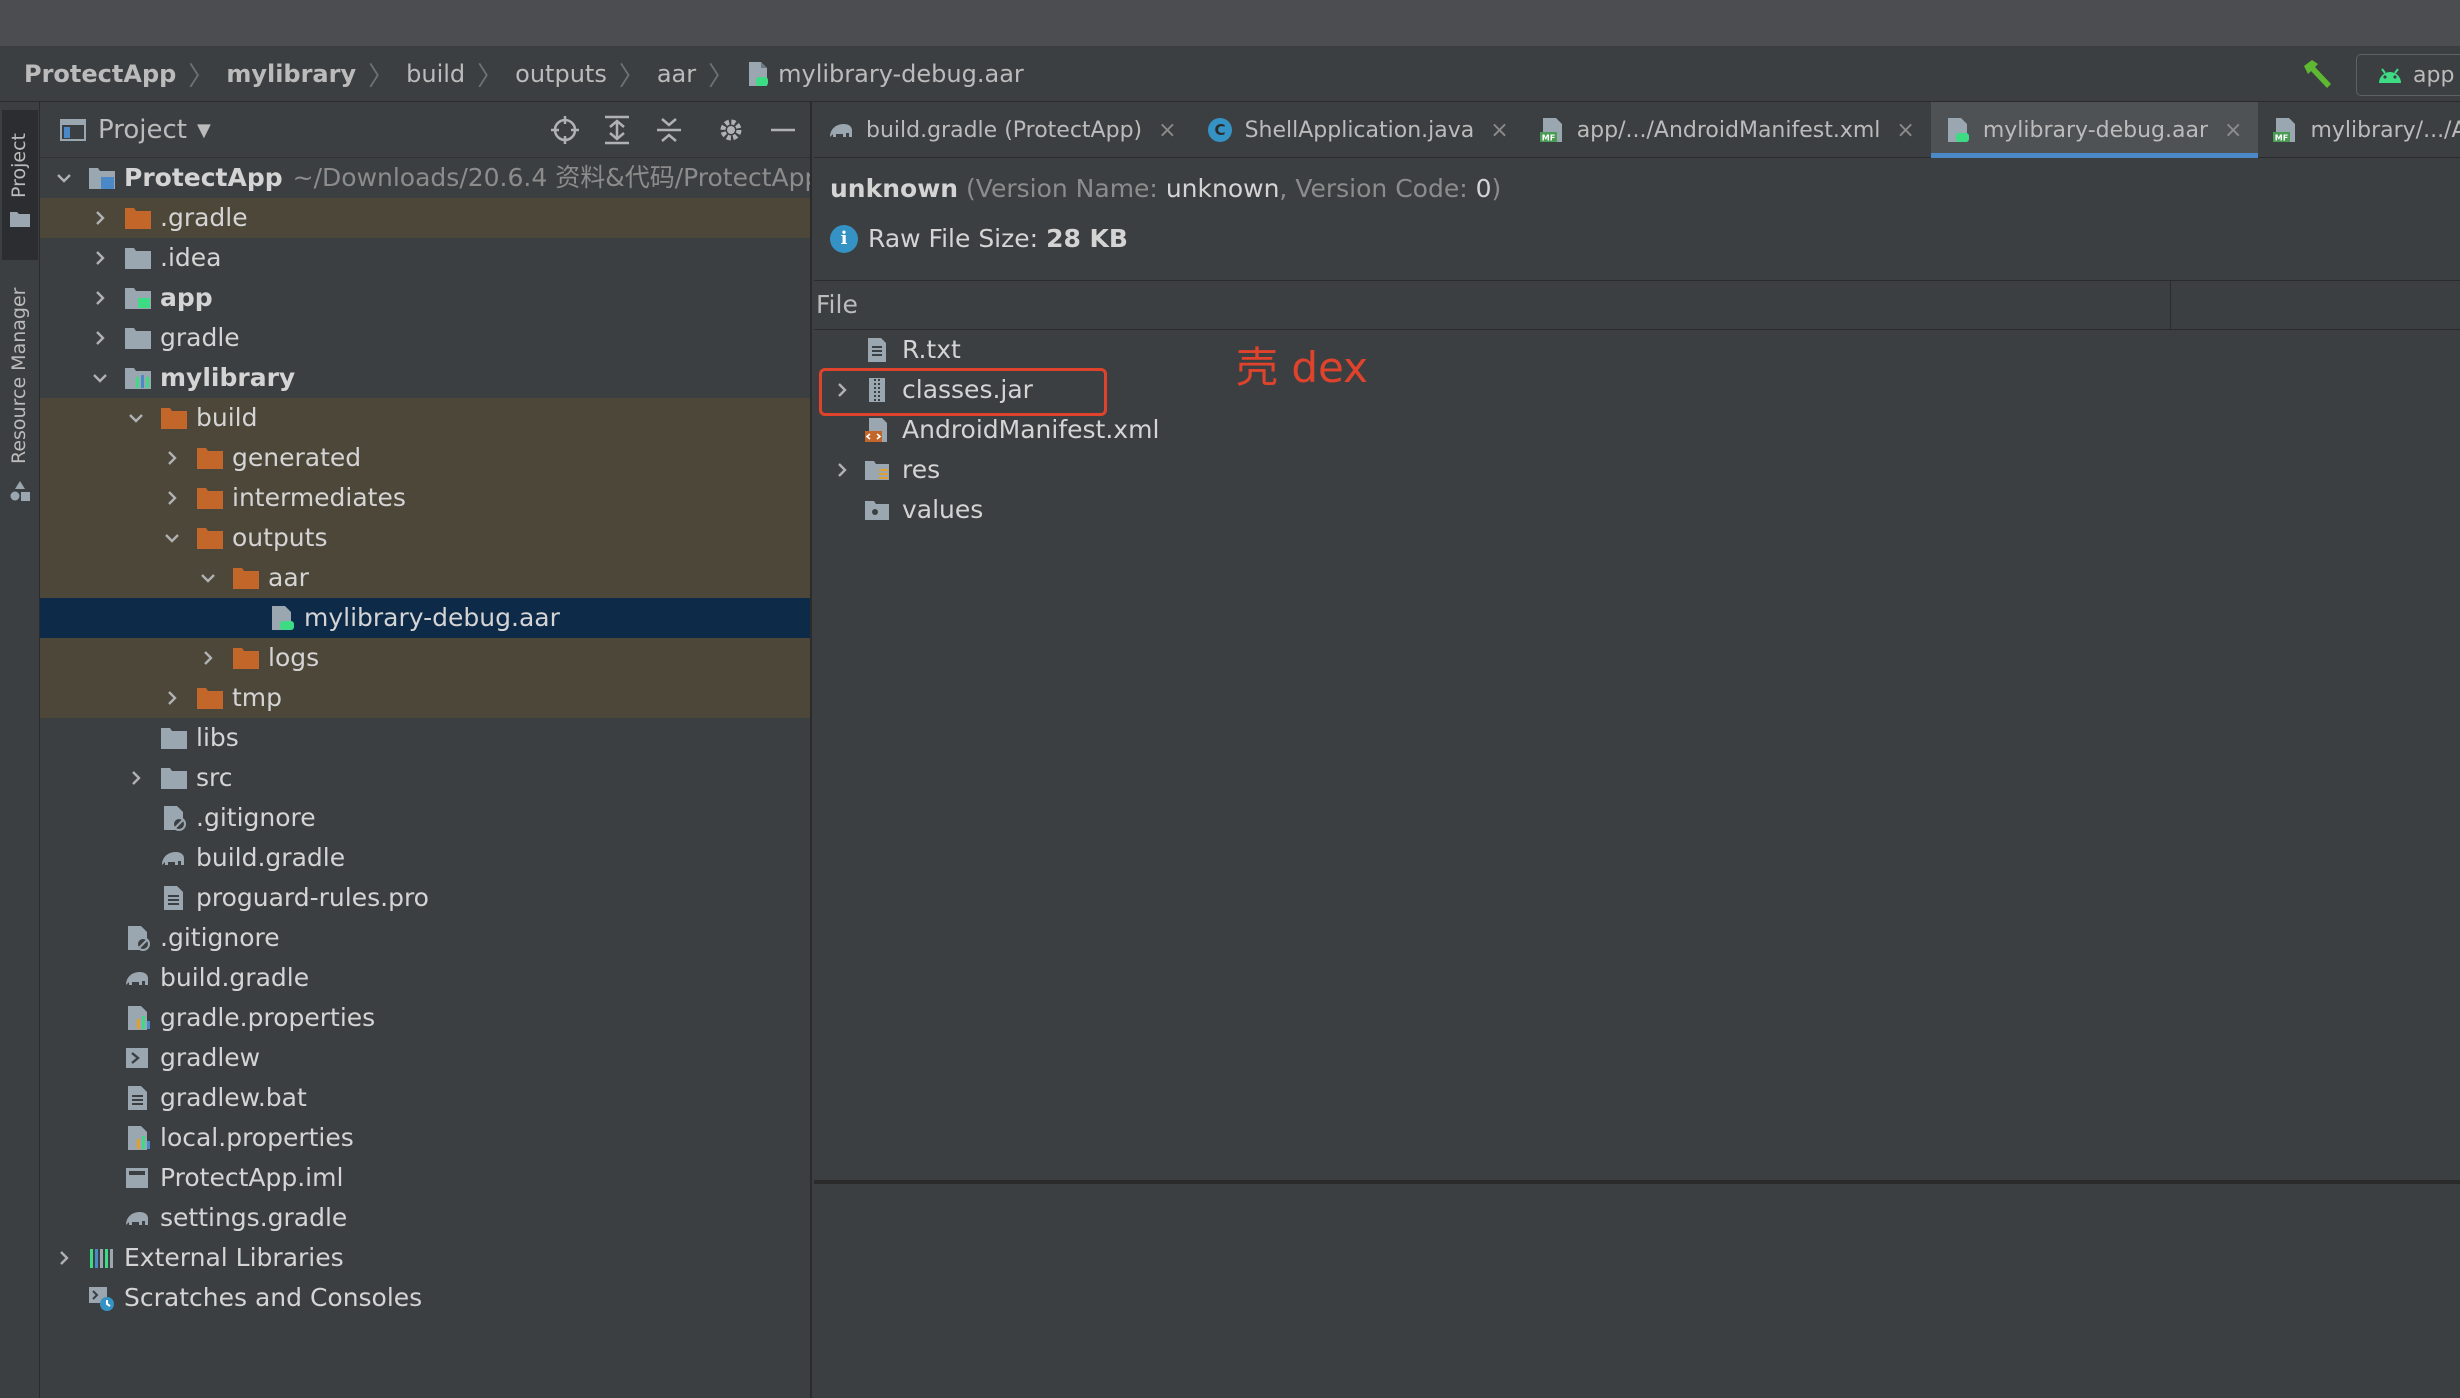 Image resolution: width=2460 pixels, height=1398 pixels. I want to click on tree-item: intermediates, so click(425, 498).